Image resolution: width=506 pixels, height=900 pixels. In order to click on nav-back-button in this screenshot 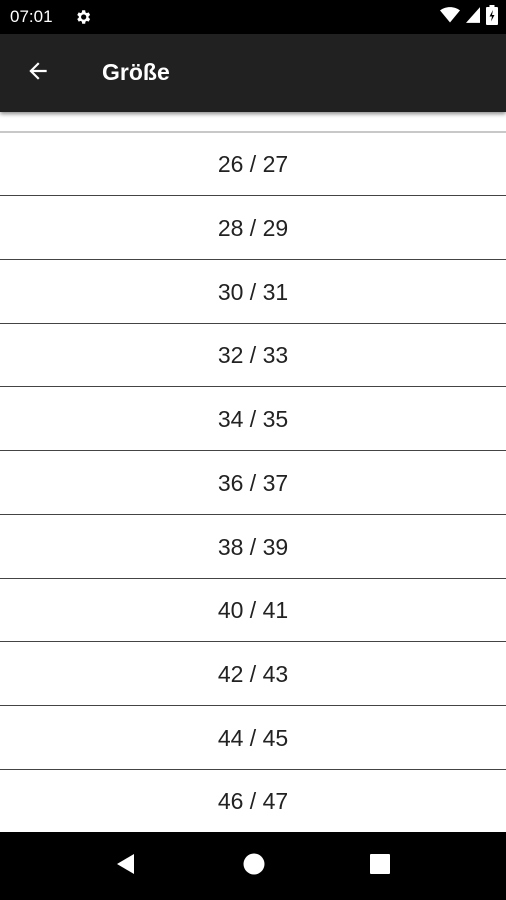, I will do `click(126, 866)`.